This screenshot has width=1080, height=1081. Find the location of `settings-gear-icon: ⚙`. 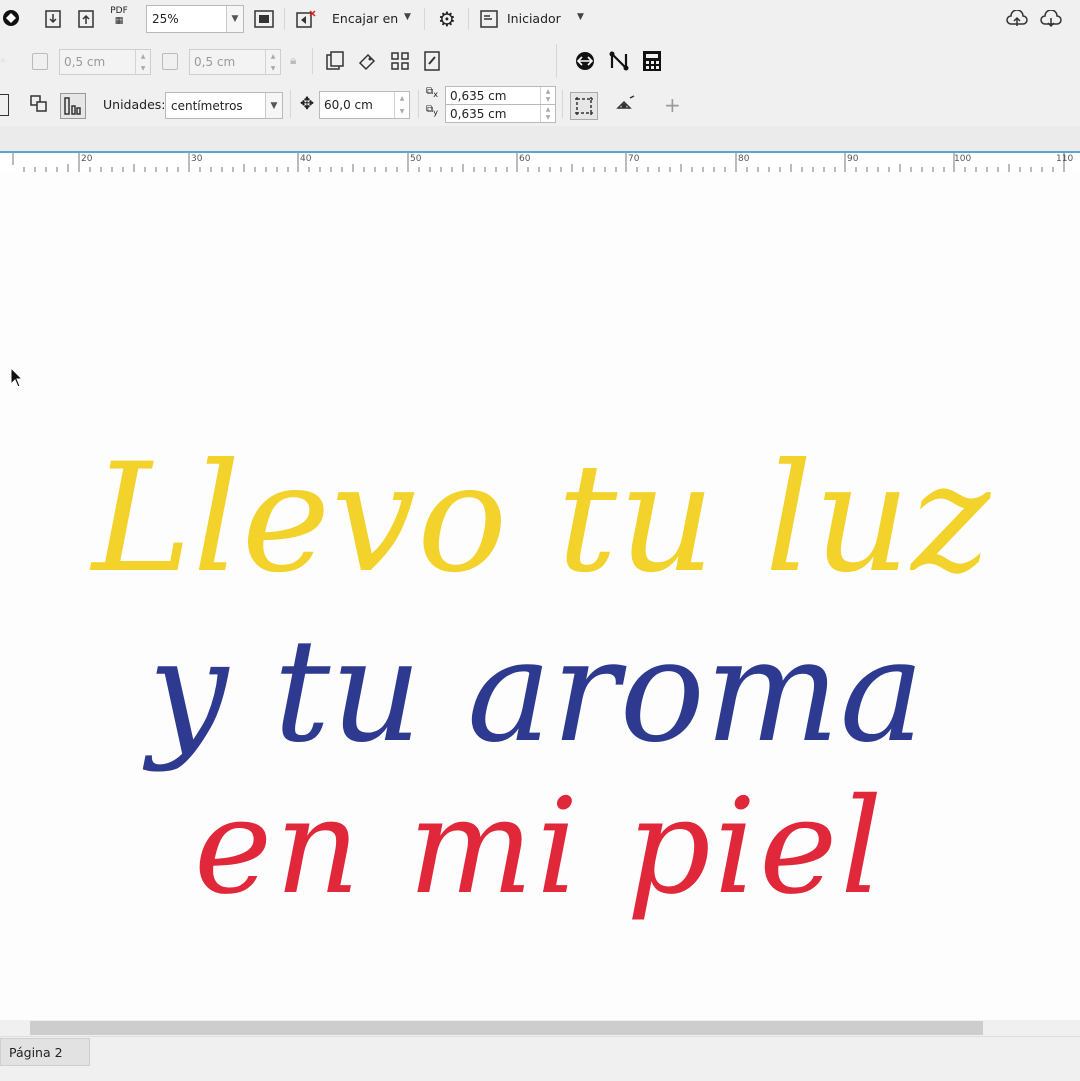

settings-gear-icon: ⚙ is located at coordinates (447, 19).